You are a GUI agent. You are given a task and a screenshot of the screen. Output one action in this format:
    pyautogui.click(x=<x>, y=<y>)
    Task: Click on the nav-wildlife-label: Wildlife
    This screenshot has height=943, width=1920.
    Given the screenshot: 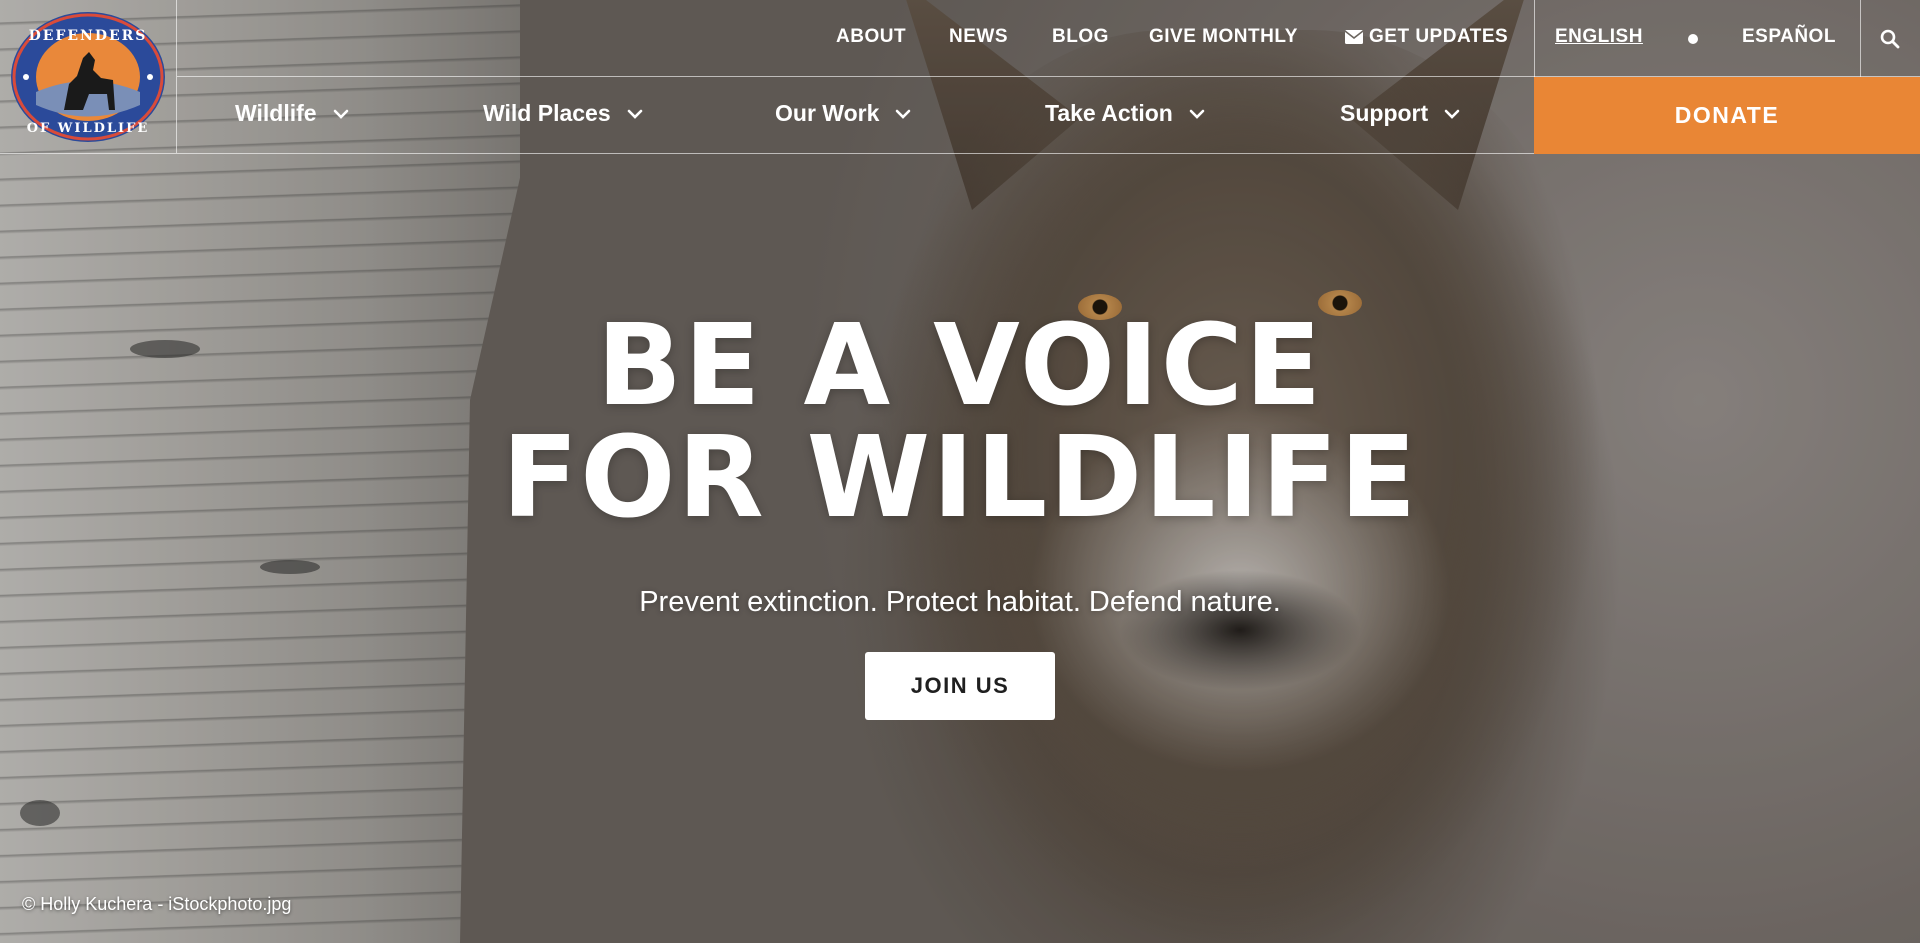 What is the action you would take?
    pyautogui.click(x=276, y=113)
    